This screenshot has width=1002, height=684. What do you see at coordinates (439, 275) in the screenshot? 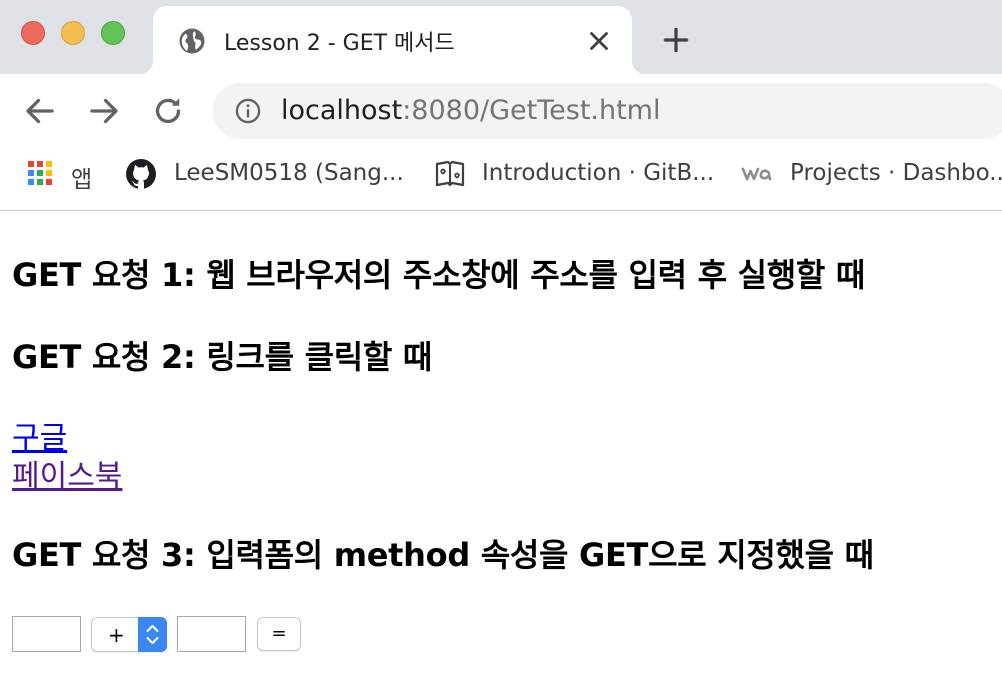
I see `heading-get-request-1: GET 요청 1: 웹 브라우저의 주소창에 주소를 입력 후 실행할 때` at bounding box center [439, 275].